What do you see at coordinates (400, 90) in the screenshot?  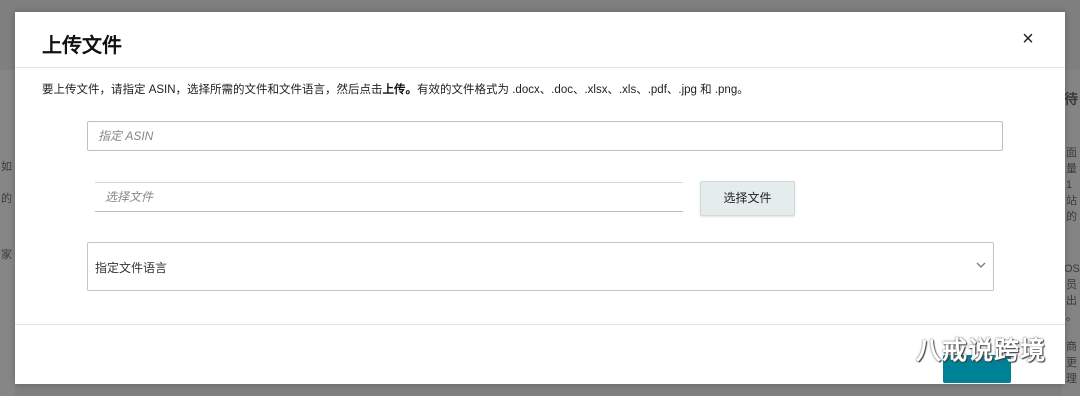 I see `instructions-upload-emphasis: 上传。` at bounding box center [400, 90].